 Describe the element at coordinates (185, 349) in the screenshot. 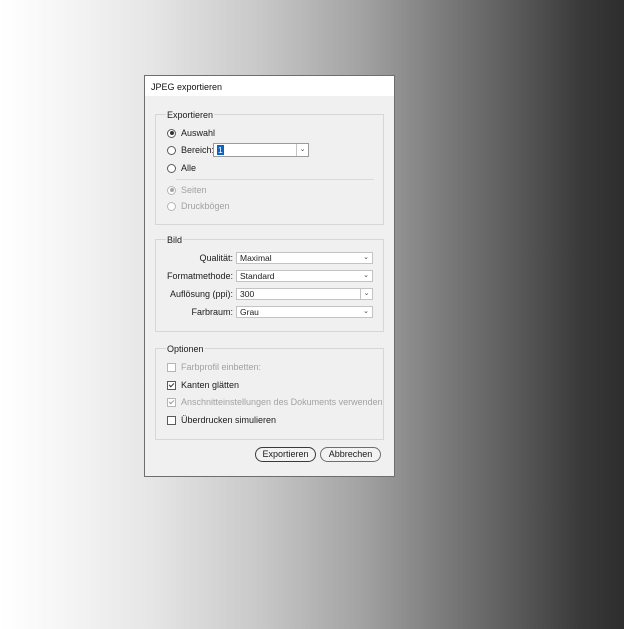

I see `options-group-label: Optionen` at that location.